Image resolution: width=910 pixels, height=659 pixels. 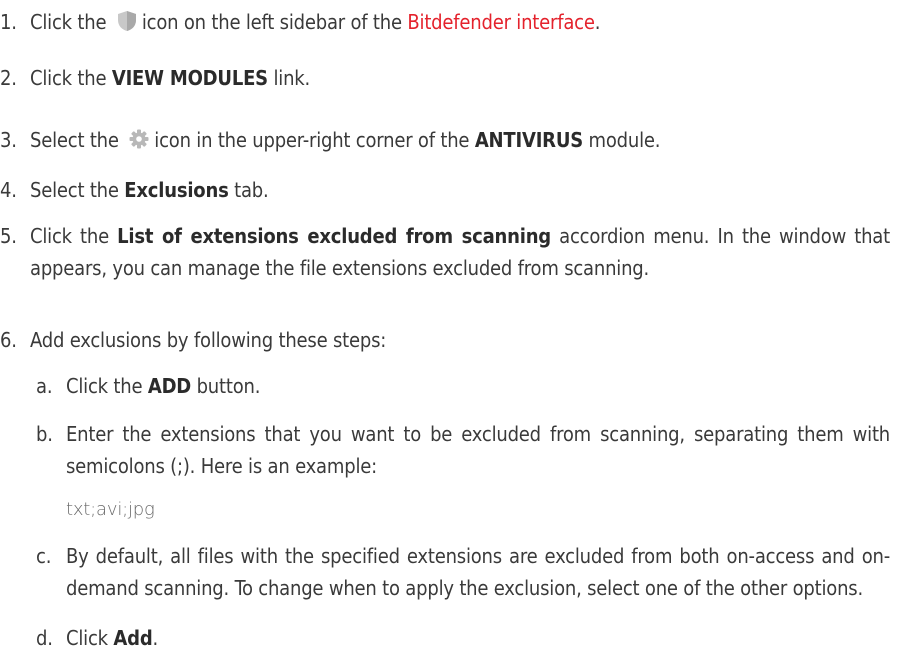 I want to click on step-number: 4., so click(x=8, y=190).